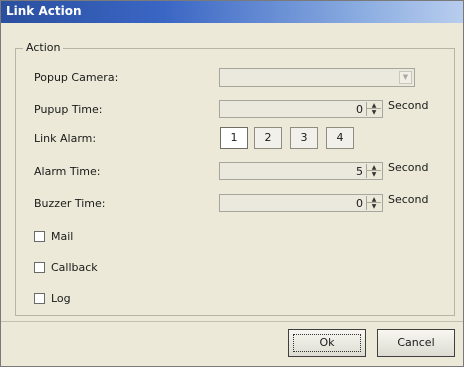 The image size is (464, 367). I want to click on window-title: Link Action, so click(44, 11).